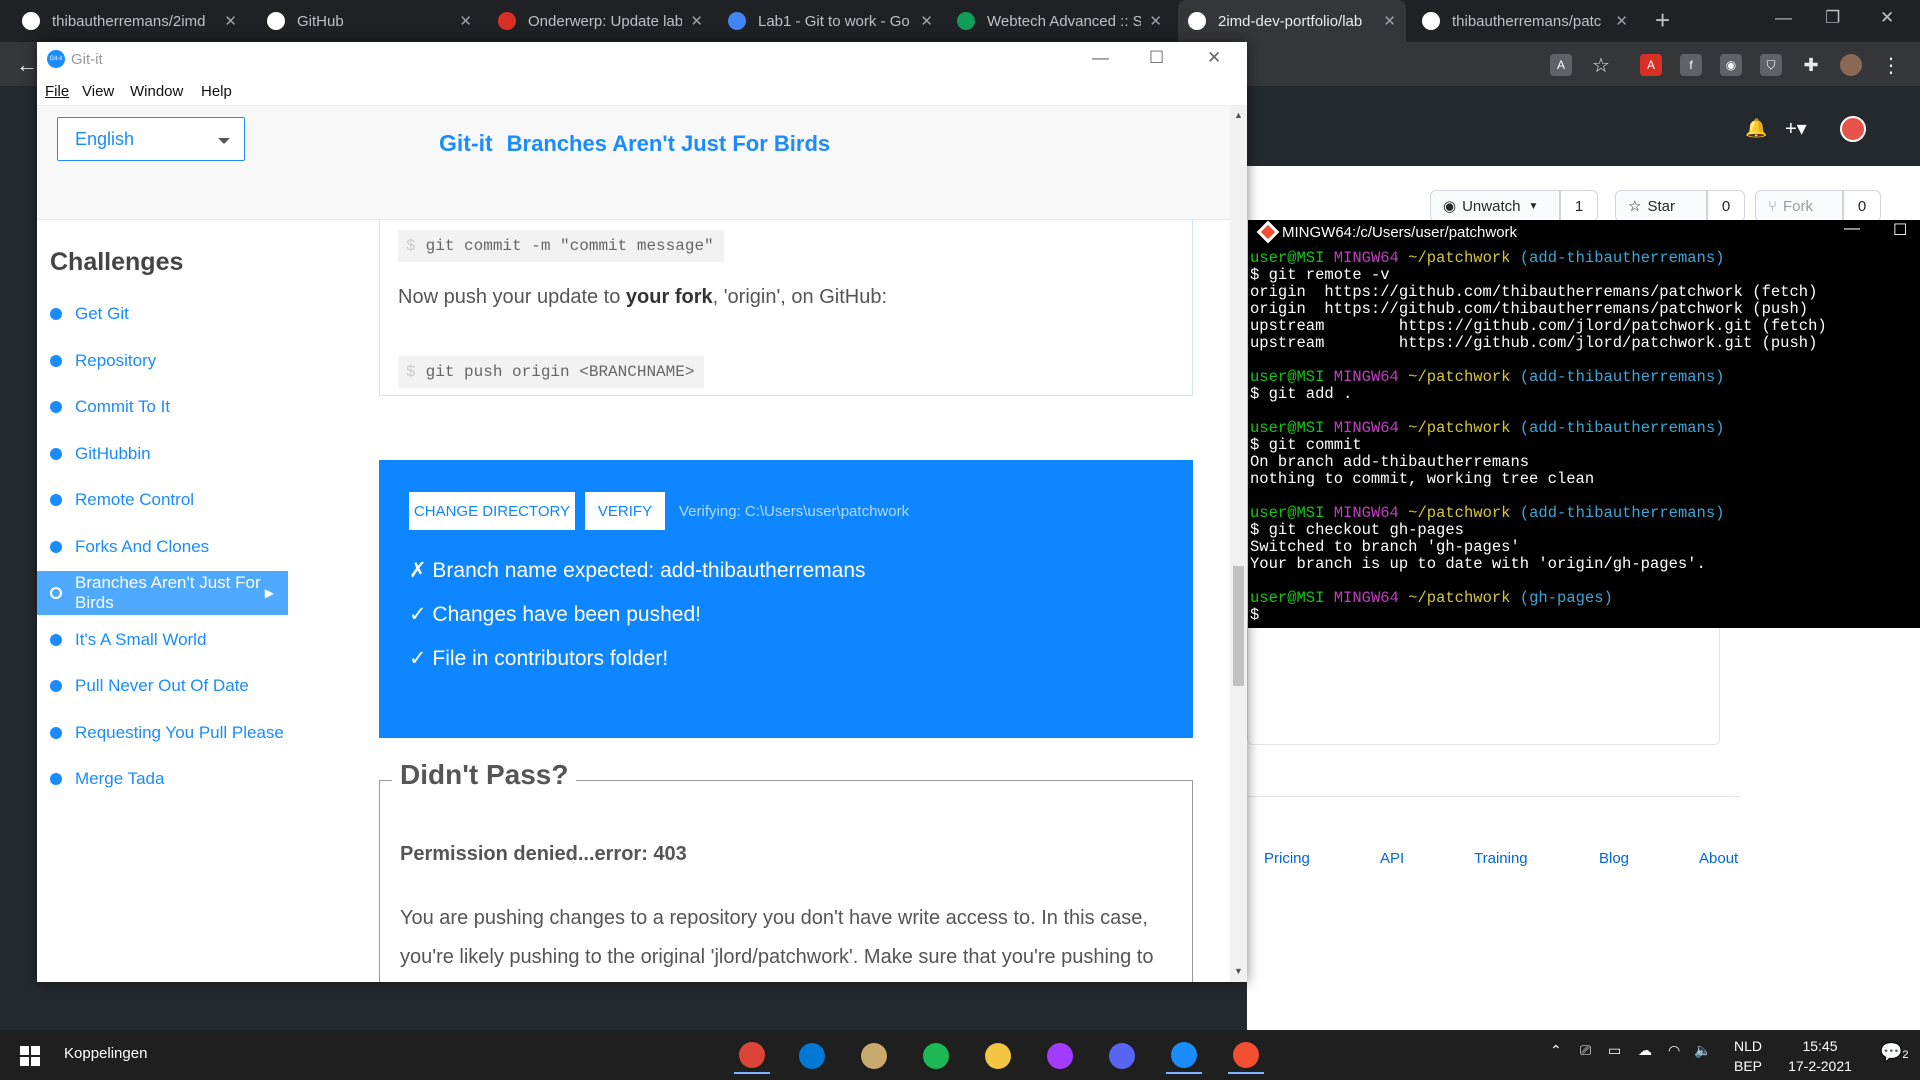 This screenshot has height=1080, width=1920. I want to click on battery-icon: ▭, so click(1614, 1050).